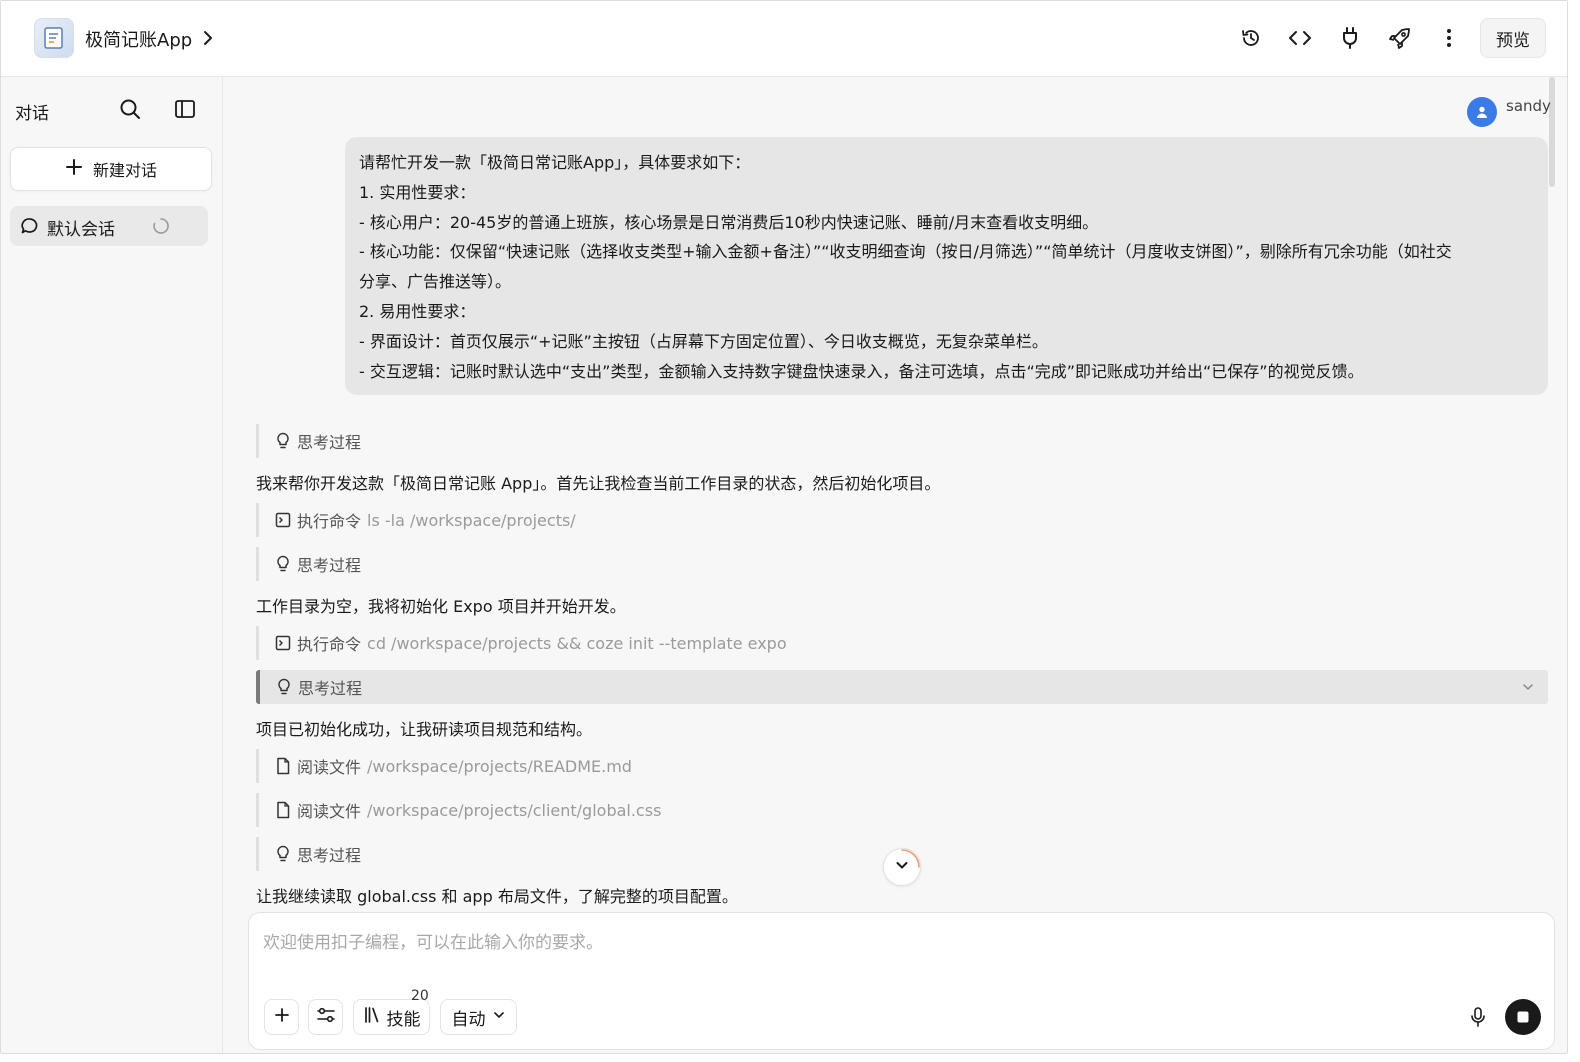 The height and width of the screenshot is (1062, 1580). Describe the element at coordinates (1482, 112) in the screenshot. I see `avatar` at that location.